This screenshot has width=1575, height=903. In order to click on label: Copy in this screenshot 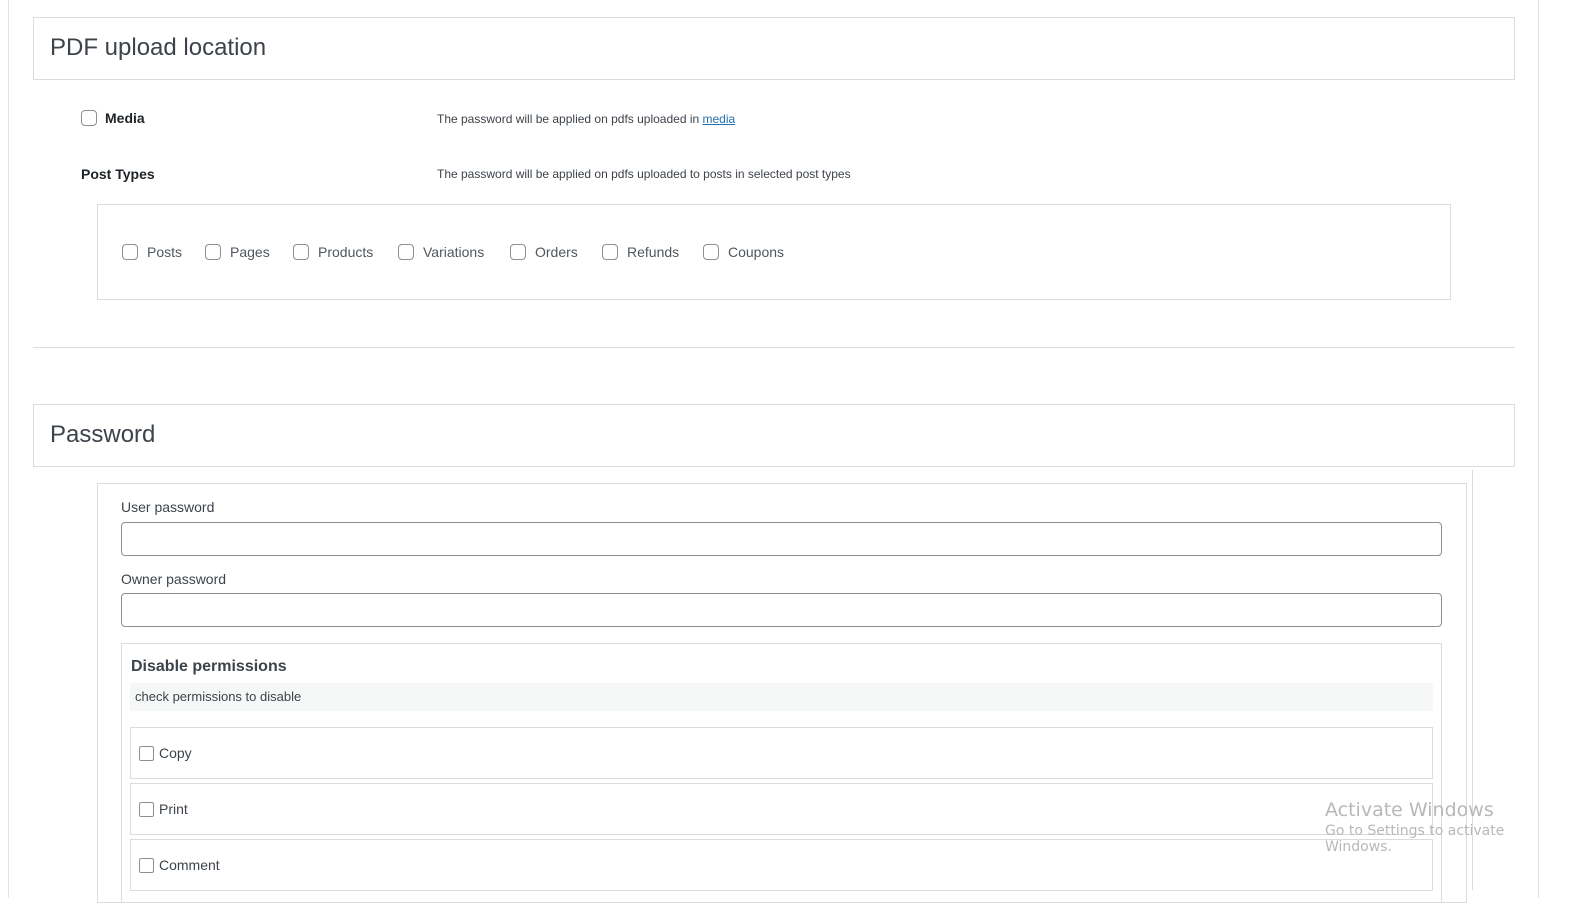, I will do `click(175, 753)`.